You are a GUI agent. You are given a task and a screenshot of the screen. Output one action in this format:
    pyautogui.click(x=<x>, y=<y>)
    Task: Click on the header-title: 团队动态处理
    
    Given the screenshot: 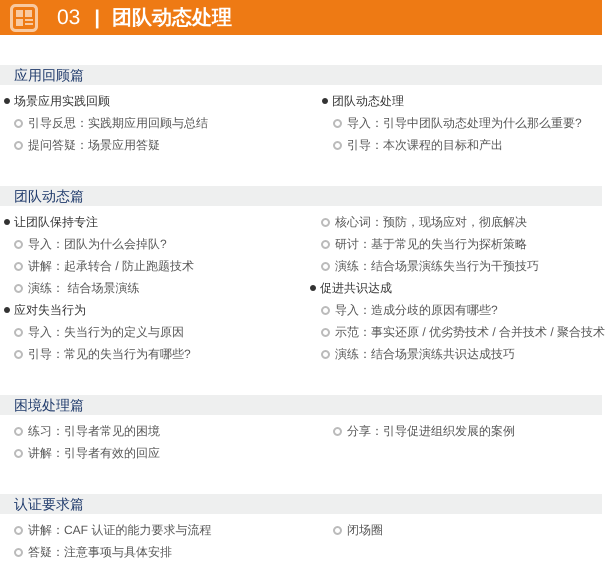 What is the action you would take?
    pyautogui.click(x=172, y=18)
    